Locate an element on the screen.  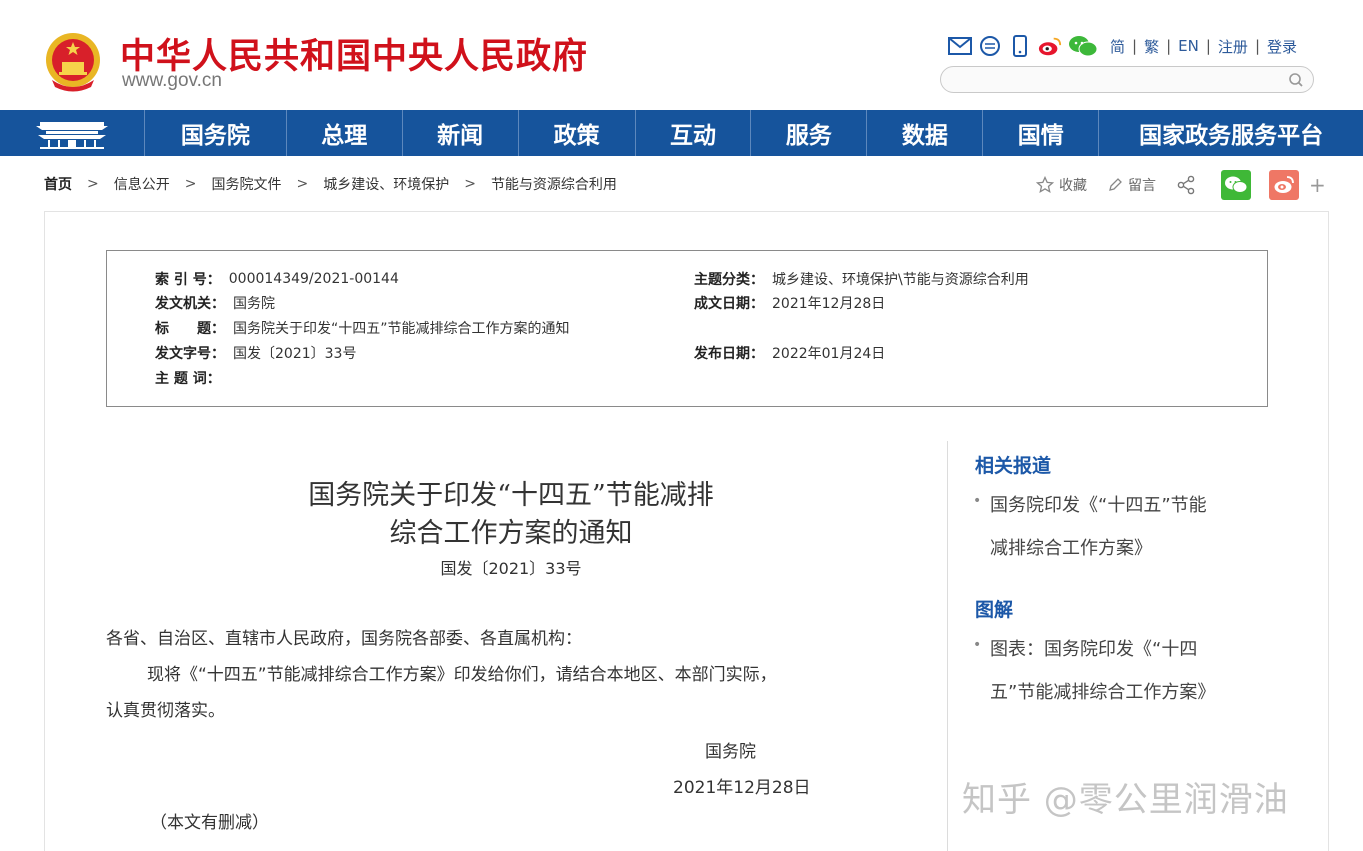
nav-item-national-info: 国情 is located at coordinates (1041, 133).